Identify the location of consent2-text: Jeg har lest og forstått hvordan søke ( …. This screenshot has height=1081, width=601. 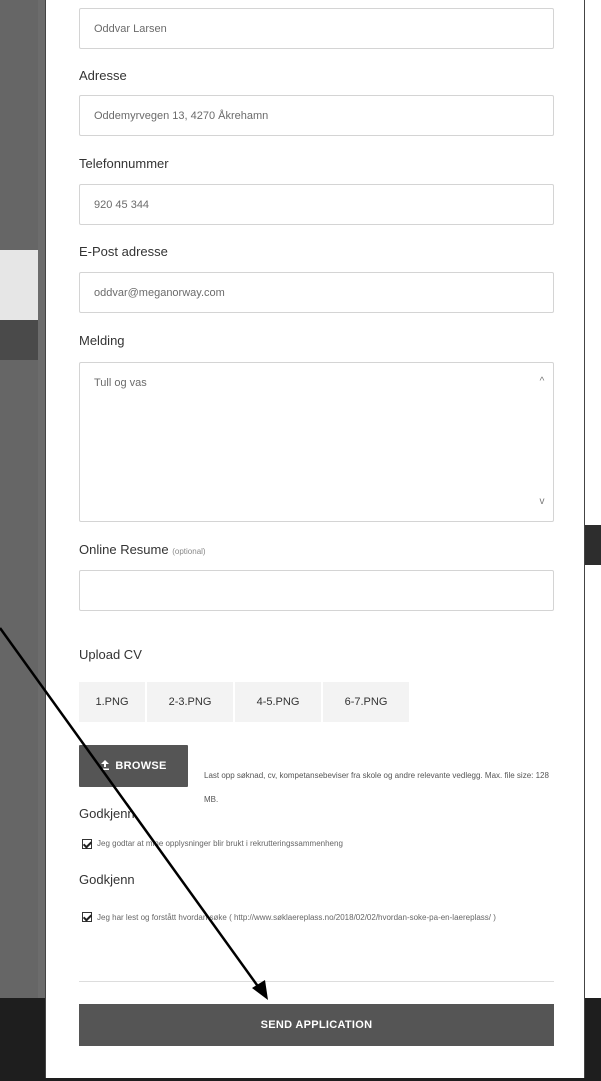
(296, 917).